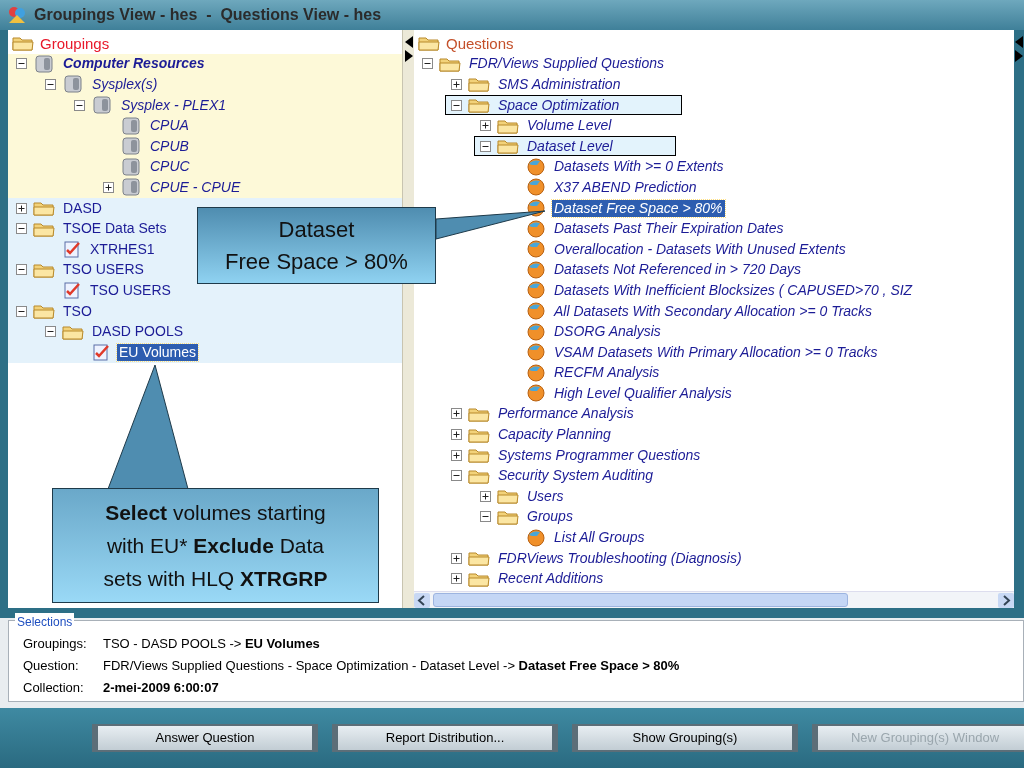  I want to click on selection-label: Question:, so click(51, 666).